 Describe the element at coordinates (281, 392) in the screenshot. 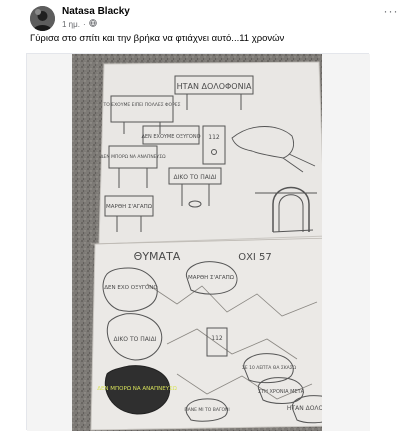

I see `bubble-7: ΣΤΗ ΧΡΟΝΙΑ ΜΕΤΑ` at that location.